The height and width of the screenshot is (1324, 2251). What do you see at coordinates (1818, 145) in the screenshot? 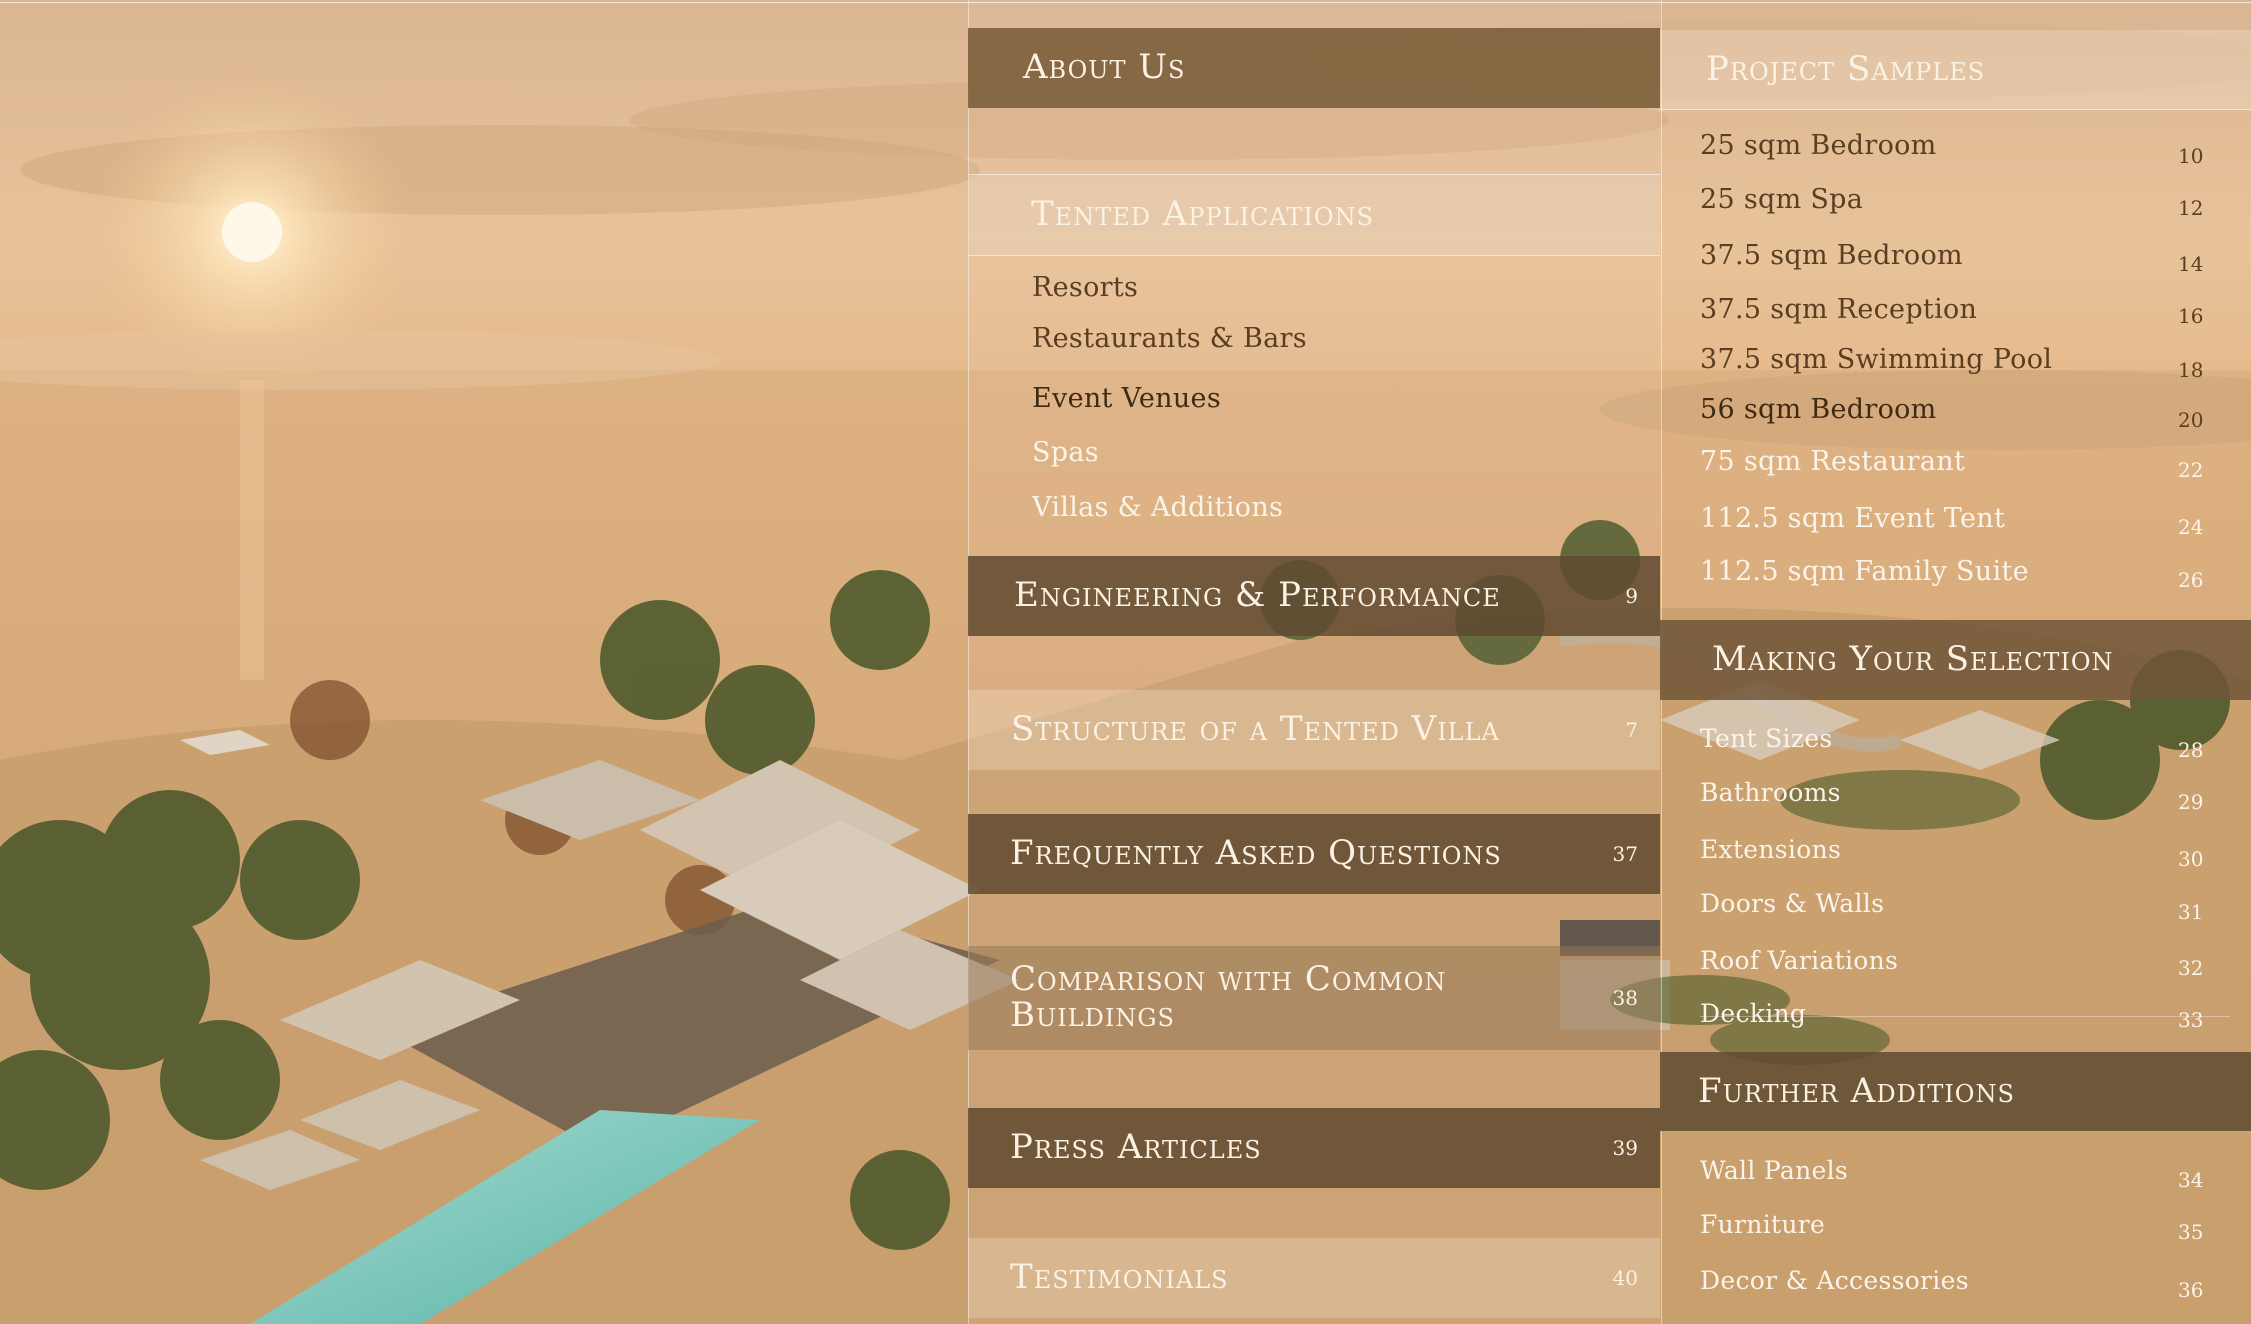
I see `toc-item-25-bedroom: 25 sqm Bedroom` at bounding box center [1818, 145].